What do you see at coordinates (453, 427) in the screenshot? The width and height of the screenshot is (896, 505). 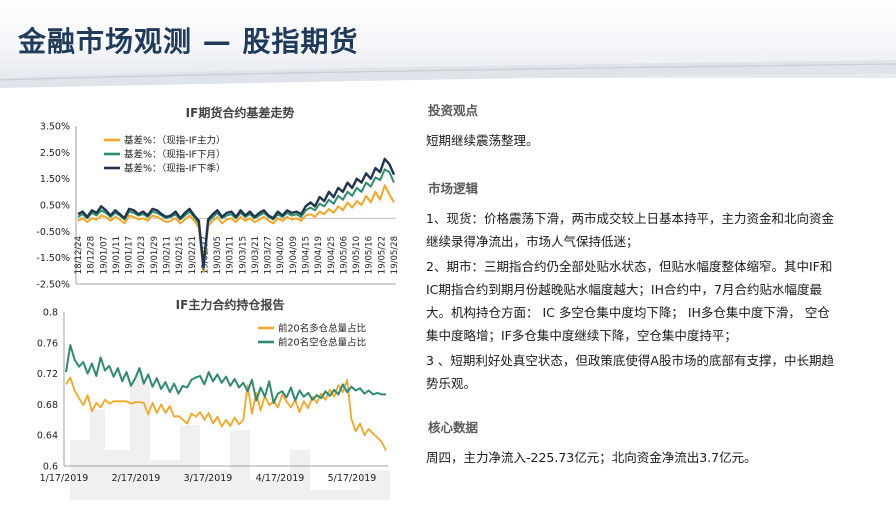 I see `section-heading: 核心数据` at bounding box center [453, 427].